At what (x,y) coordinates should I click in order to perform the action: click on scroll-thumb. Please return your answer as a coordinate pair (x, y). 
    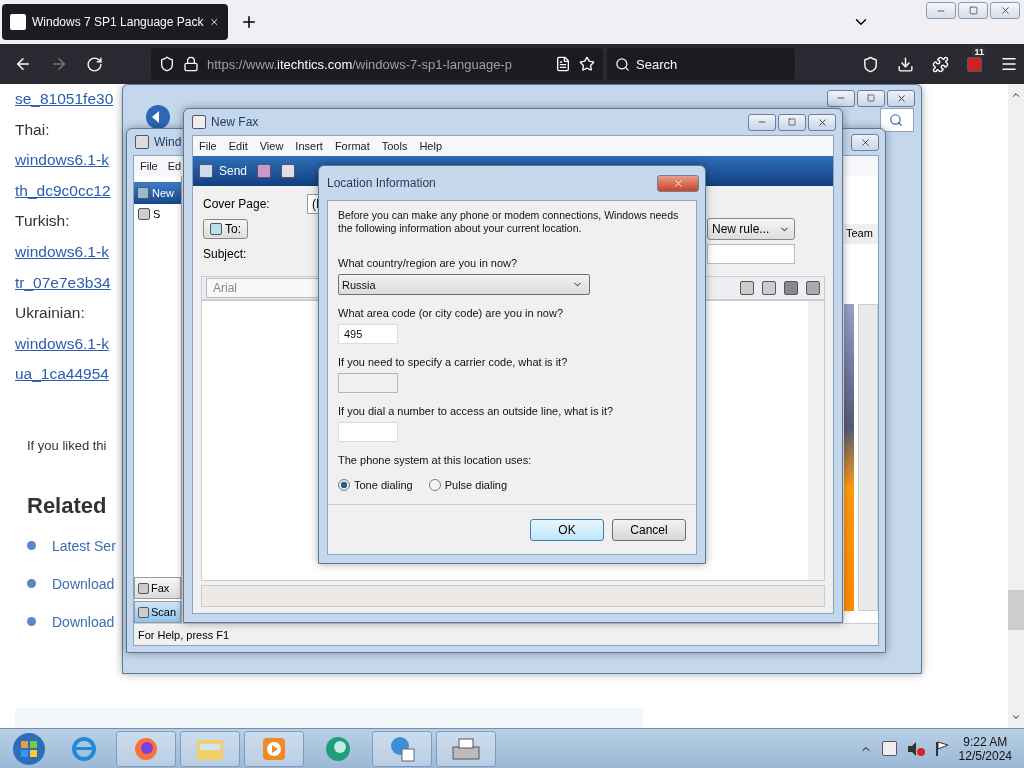
    Looking at the image, I should click on (1016, 610).